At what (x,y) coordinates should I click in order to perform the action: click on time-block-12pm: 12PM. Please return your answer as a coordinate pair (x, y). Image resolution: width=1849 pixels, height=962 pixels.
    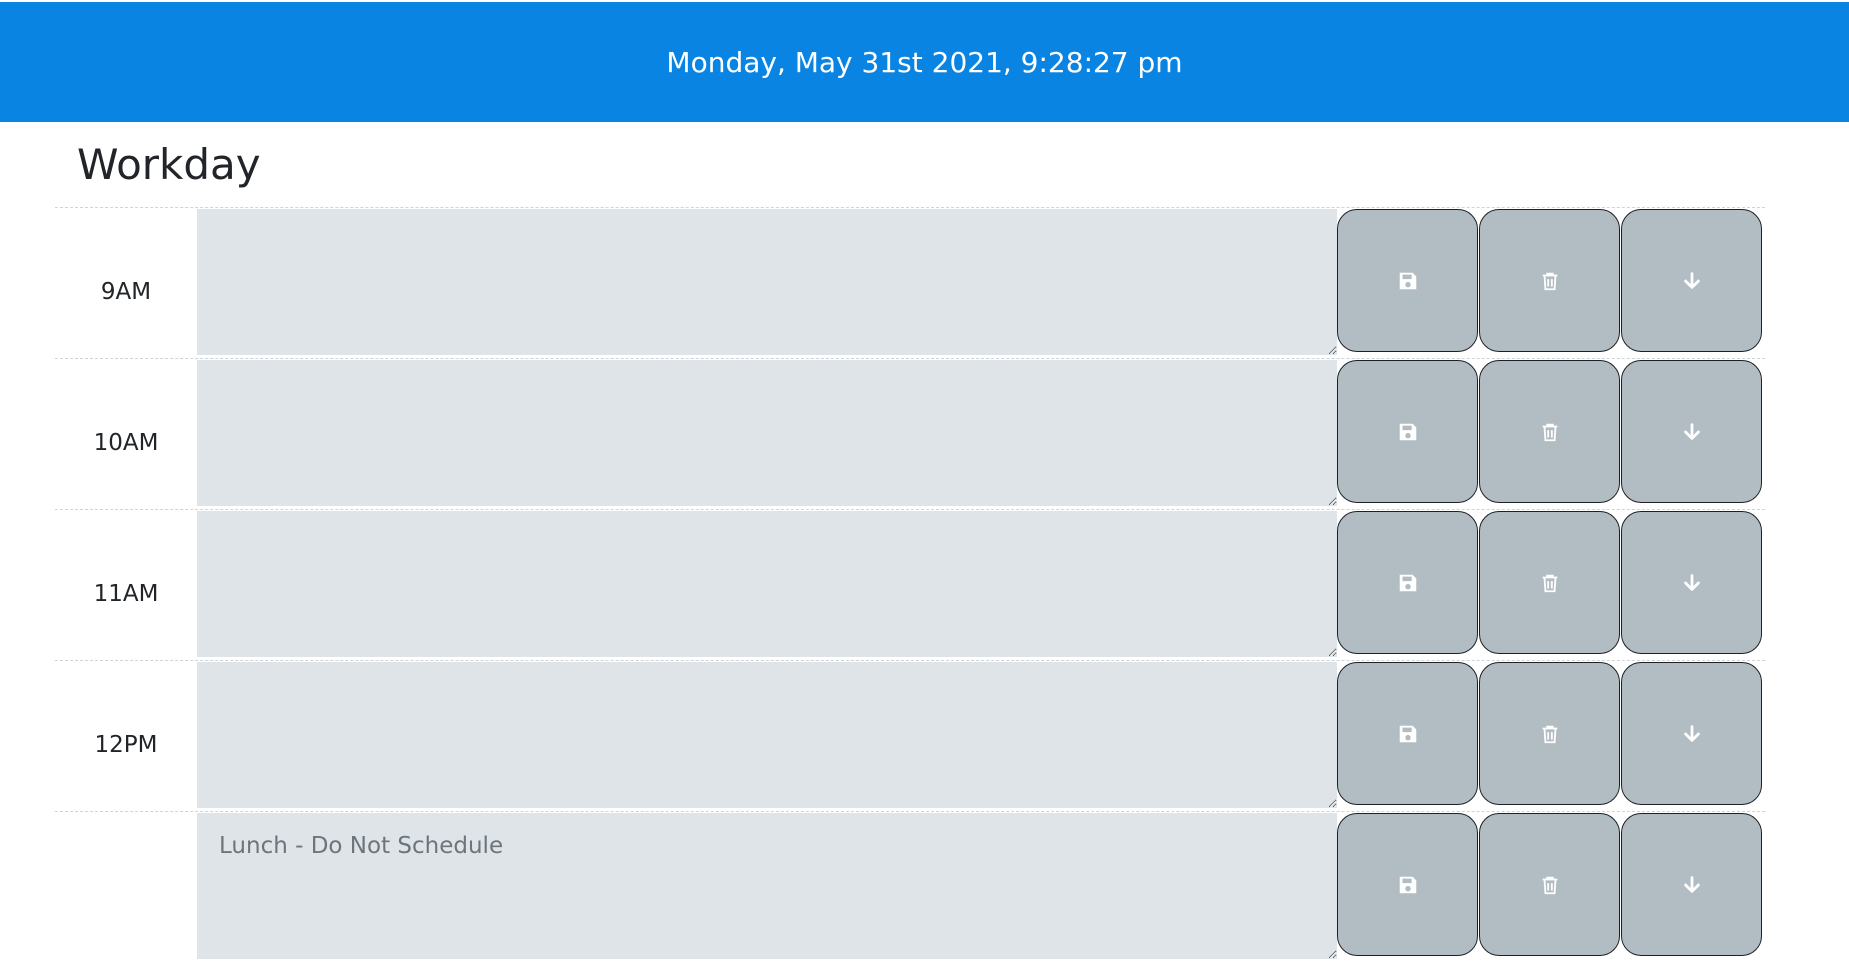
    Looking at the image, I should click on (910, 735).